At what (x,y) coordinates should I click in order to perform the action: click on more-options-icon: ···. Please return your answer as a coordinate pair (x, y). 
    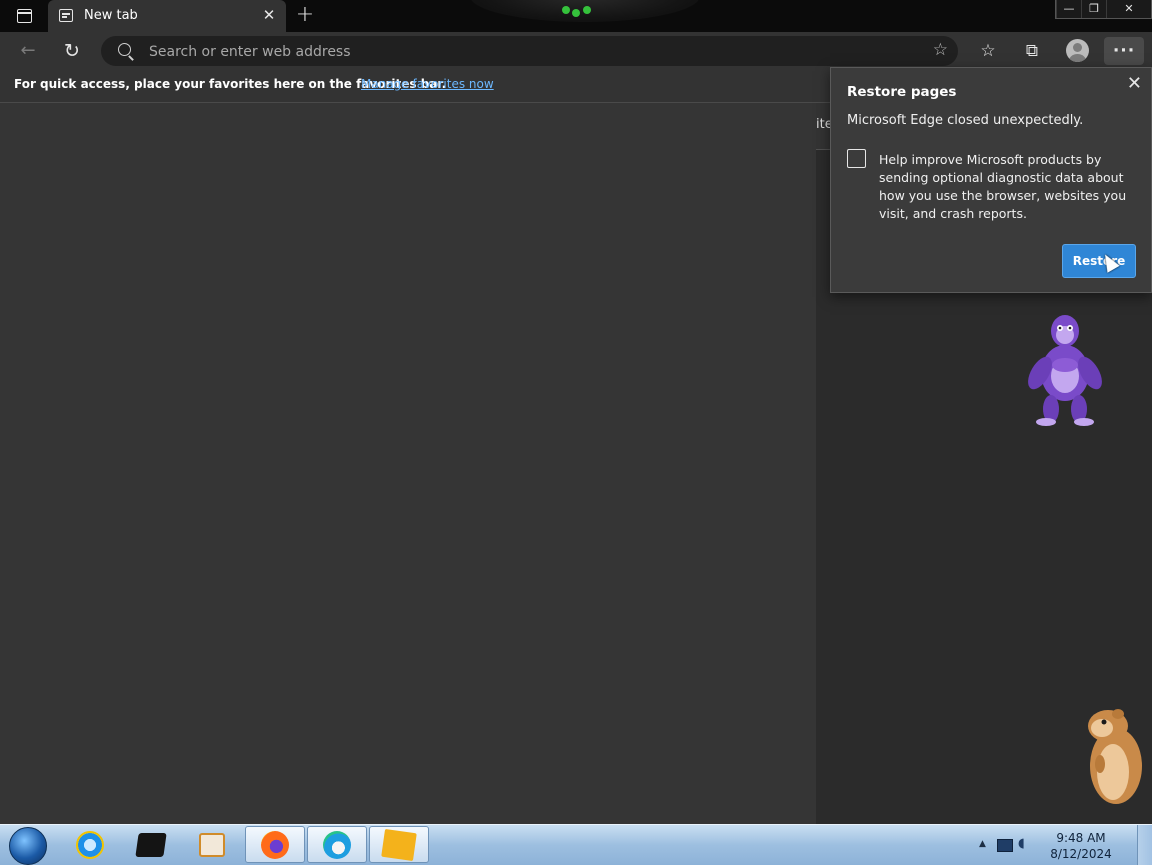
    Looking at the image, I should click on (1124, 51).